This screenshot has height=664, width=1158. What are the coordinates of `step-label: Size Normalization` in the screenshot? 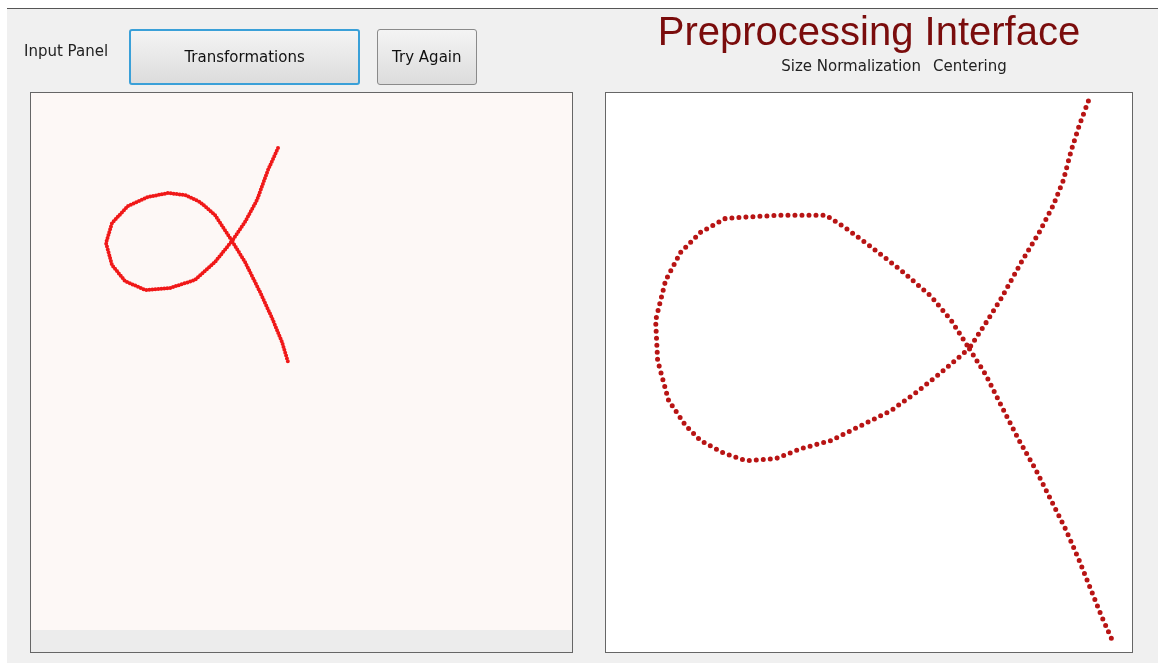 It's located at (851, 66).